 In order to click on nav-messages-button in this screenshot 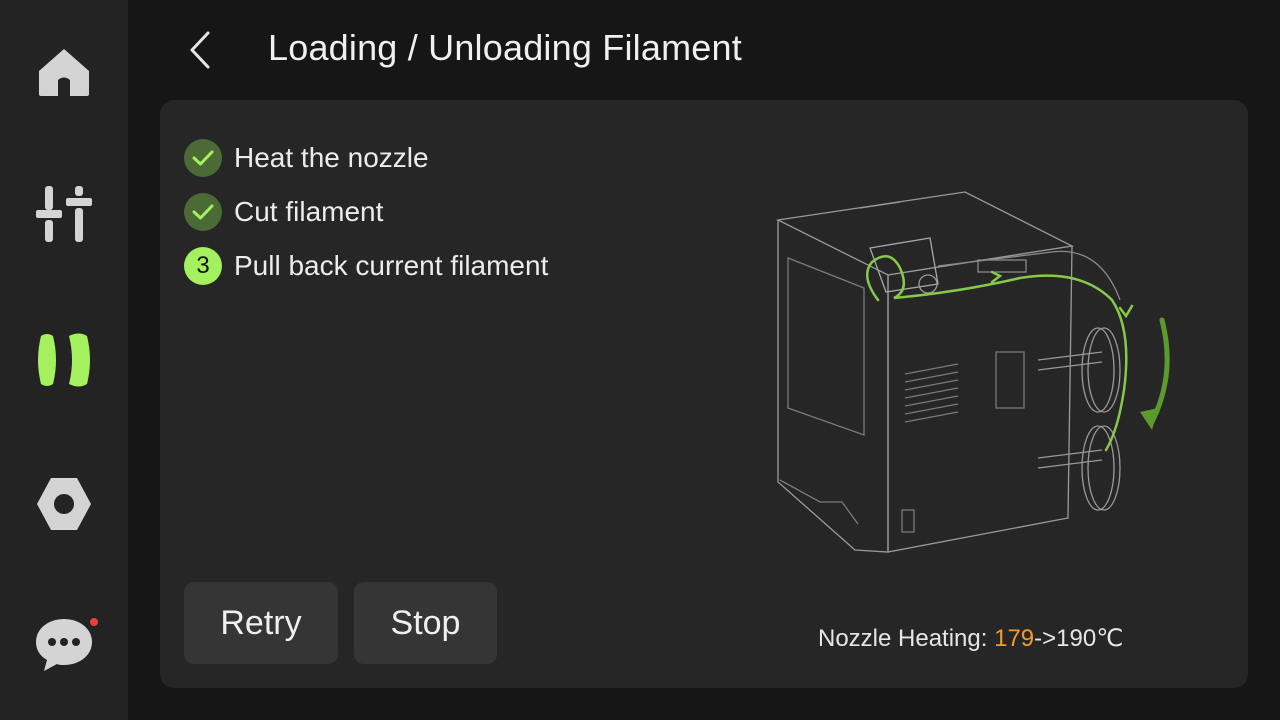, I will do `click(64, 646)`.